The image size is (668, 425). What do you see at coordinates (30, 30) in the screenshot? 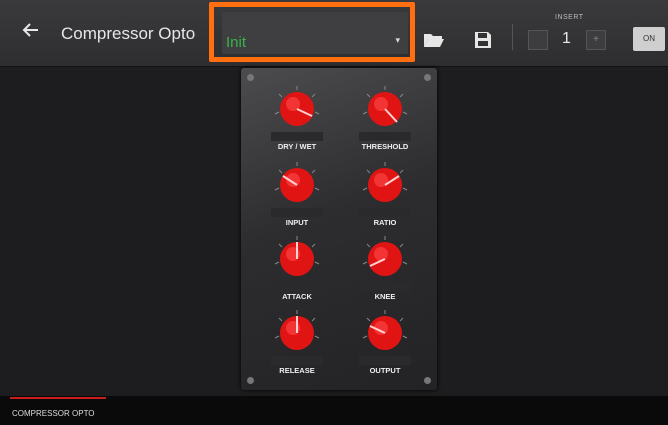
I see `arrow-left-icon` at bounding box center [30, 30].